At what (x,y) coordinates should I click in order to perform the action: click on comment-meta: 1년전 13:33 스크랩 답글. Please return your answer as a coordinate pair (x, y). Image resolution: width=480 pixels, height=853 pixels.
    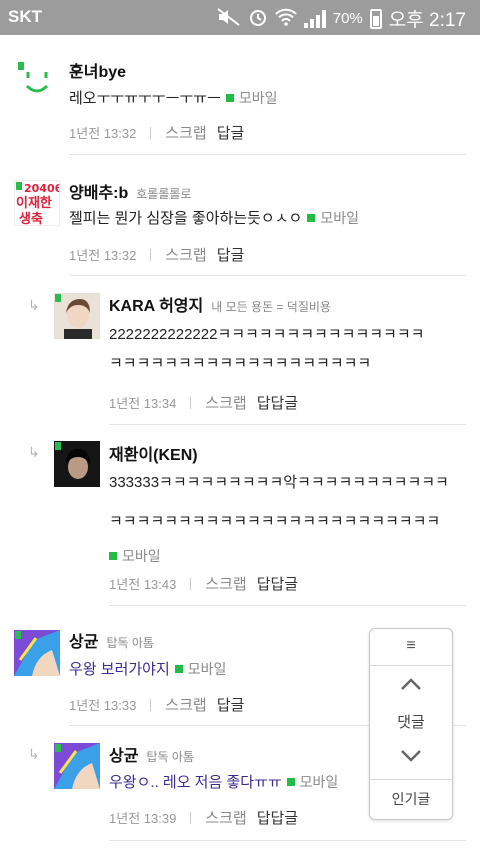
    Looking at the image, I should click on (156, 704).